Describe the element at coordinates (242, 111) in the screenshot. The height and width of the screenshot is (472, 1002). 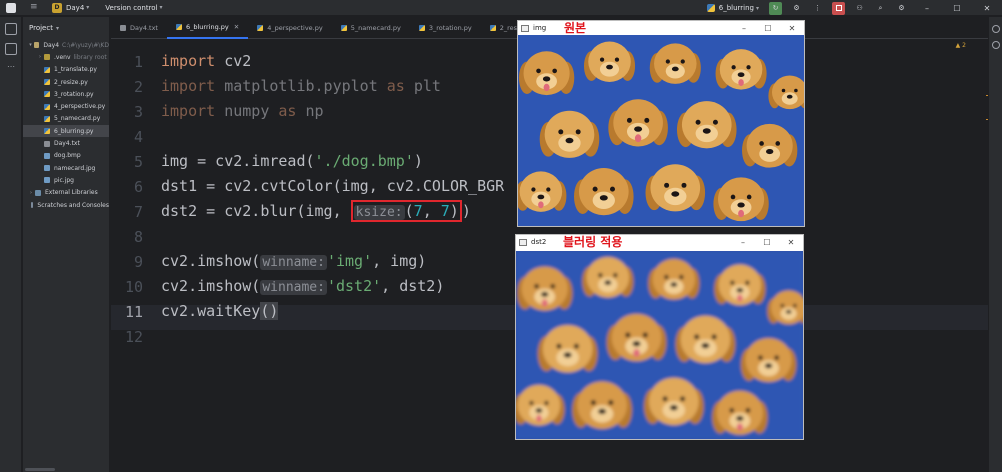
I see `code-line: import numpy as np` at that location.